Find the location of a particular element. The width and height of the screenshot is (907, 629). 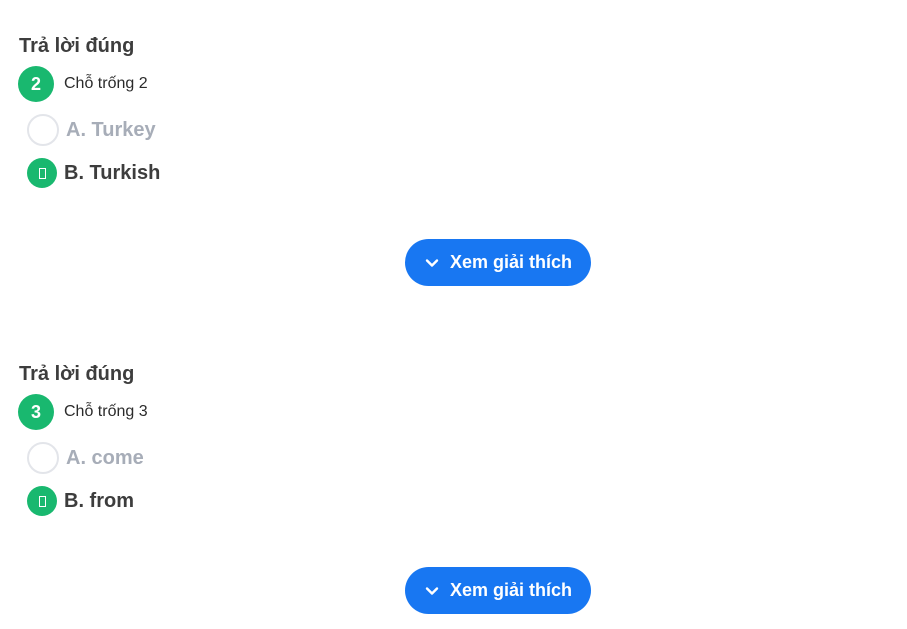

question-number-badge: 2 is located at coordinates (36, 84).